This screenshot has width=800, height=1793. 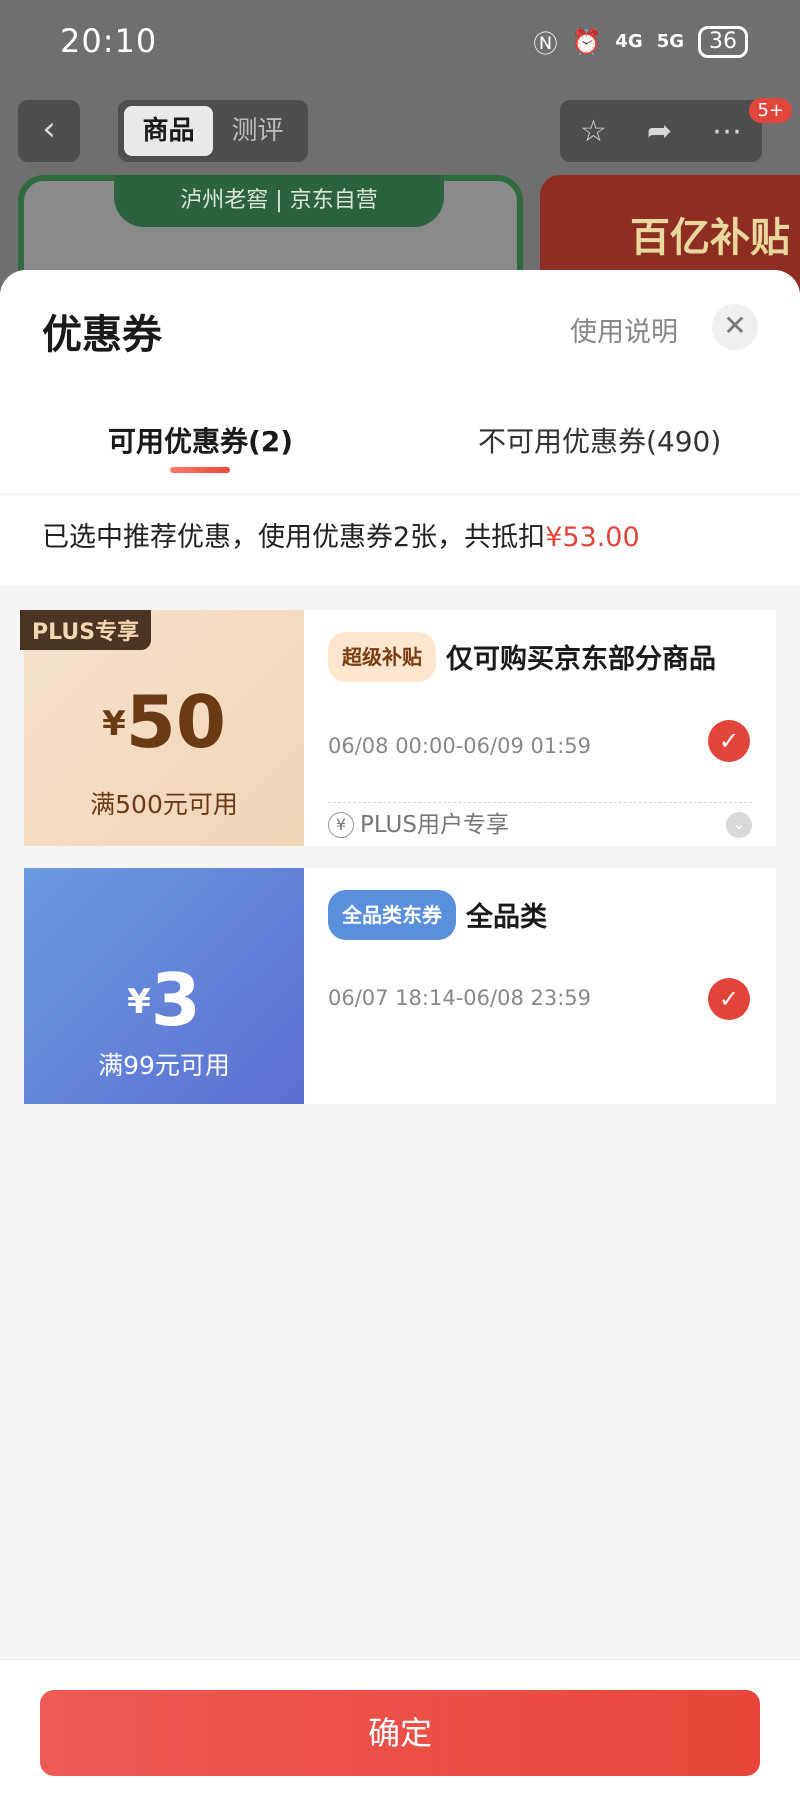 What do you see at coordinates (168, 131) in the screenshot?
I see `tab-product: 商品` at bounding box center [168, 131].